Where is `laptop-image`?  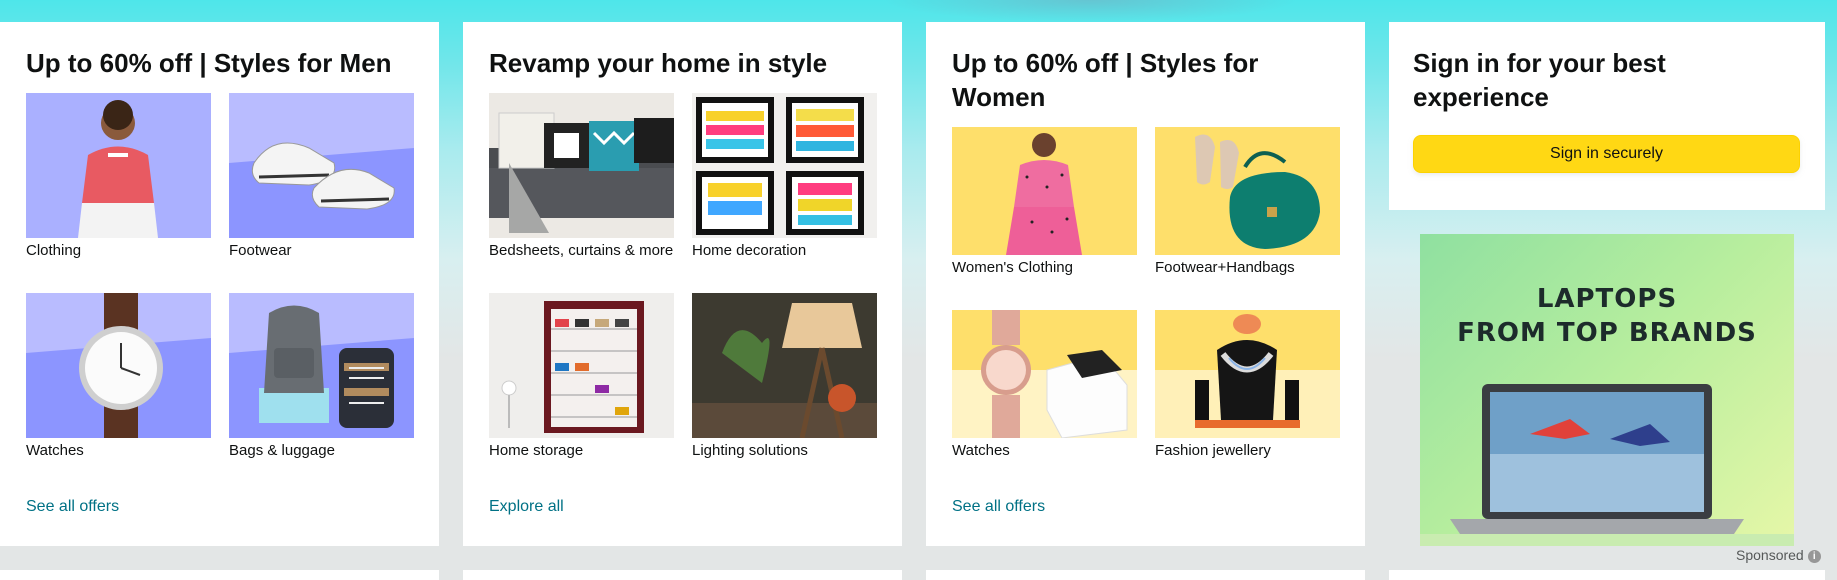
laptop-image is located at coordinates (1607, 465).